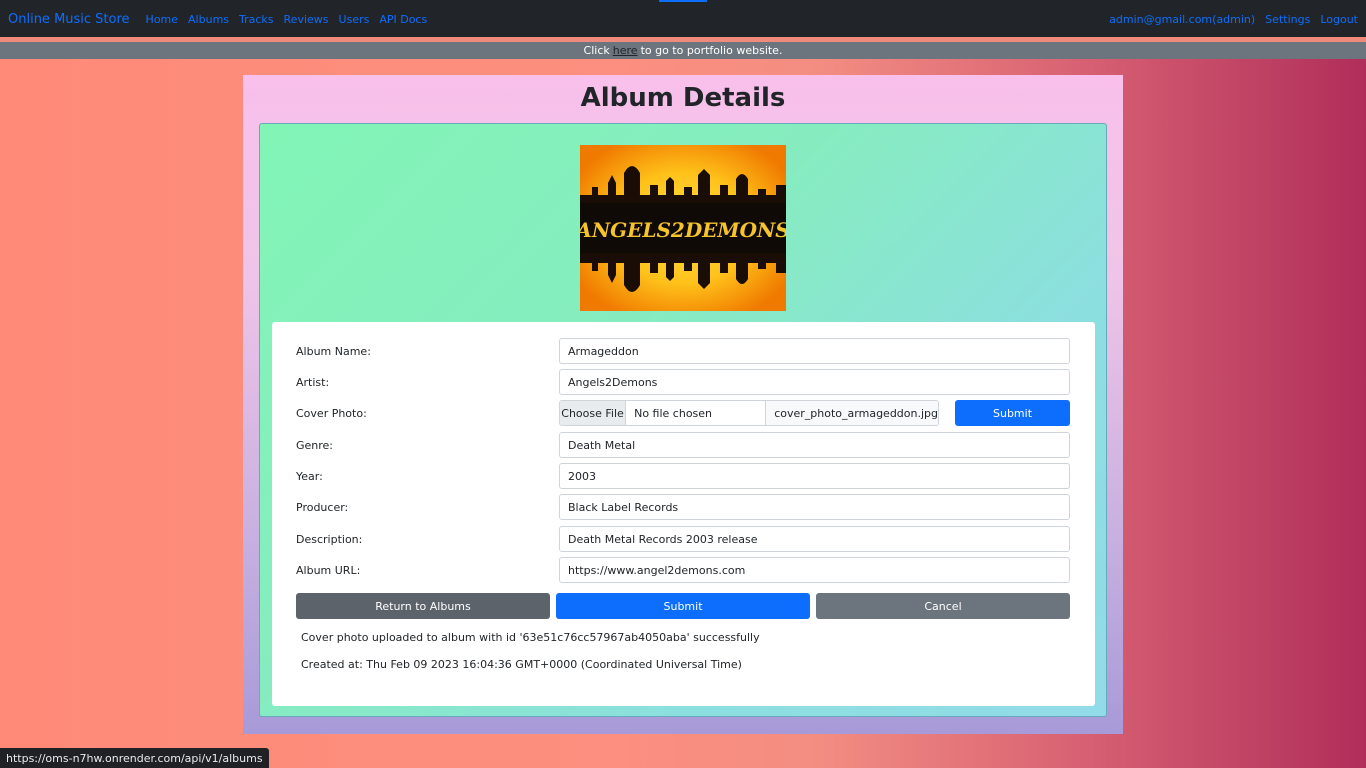 The image size is (1366, 768). I want to click on active-tab-indicator, so click(683, 1).